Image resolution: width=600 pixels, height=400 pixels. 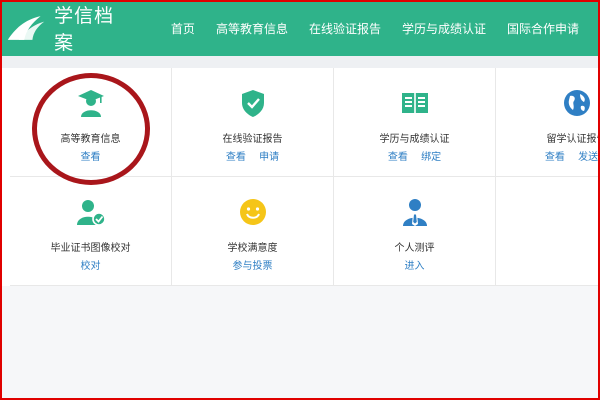 What do you see at coordinates (84, 29) in the screenshot?
I see `brand-name: 学信档案` at bounding box center [84, 29].